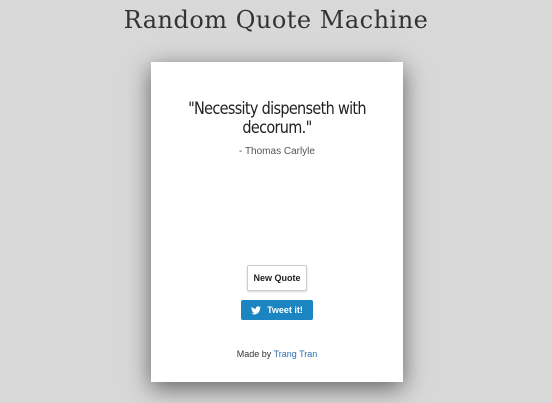  I want to click on app-title: Random Quote Machine, so click(276, 20).